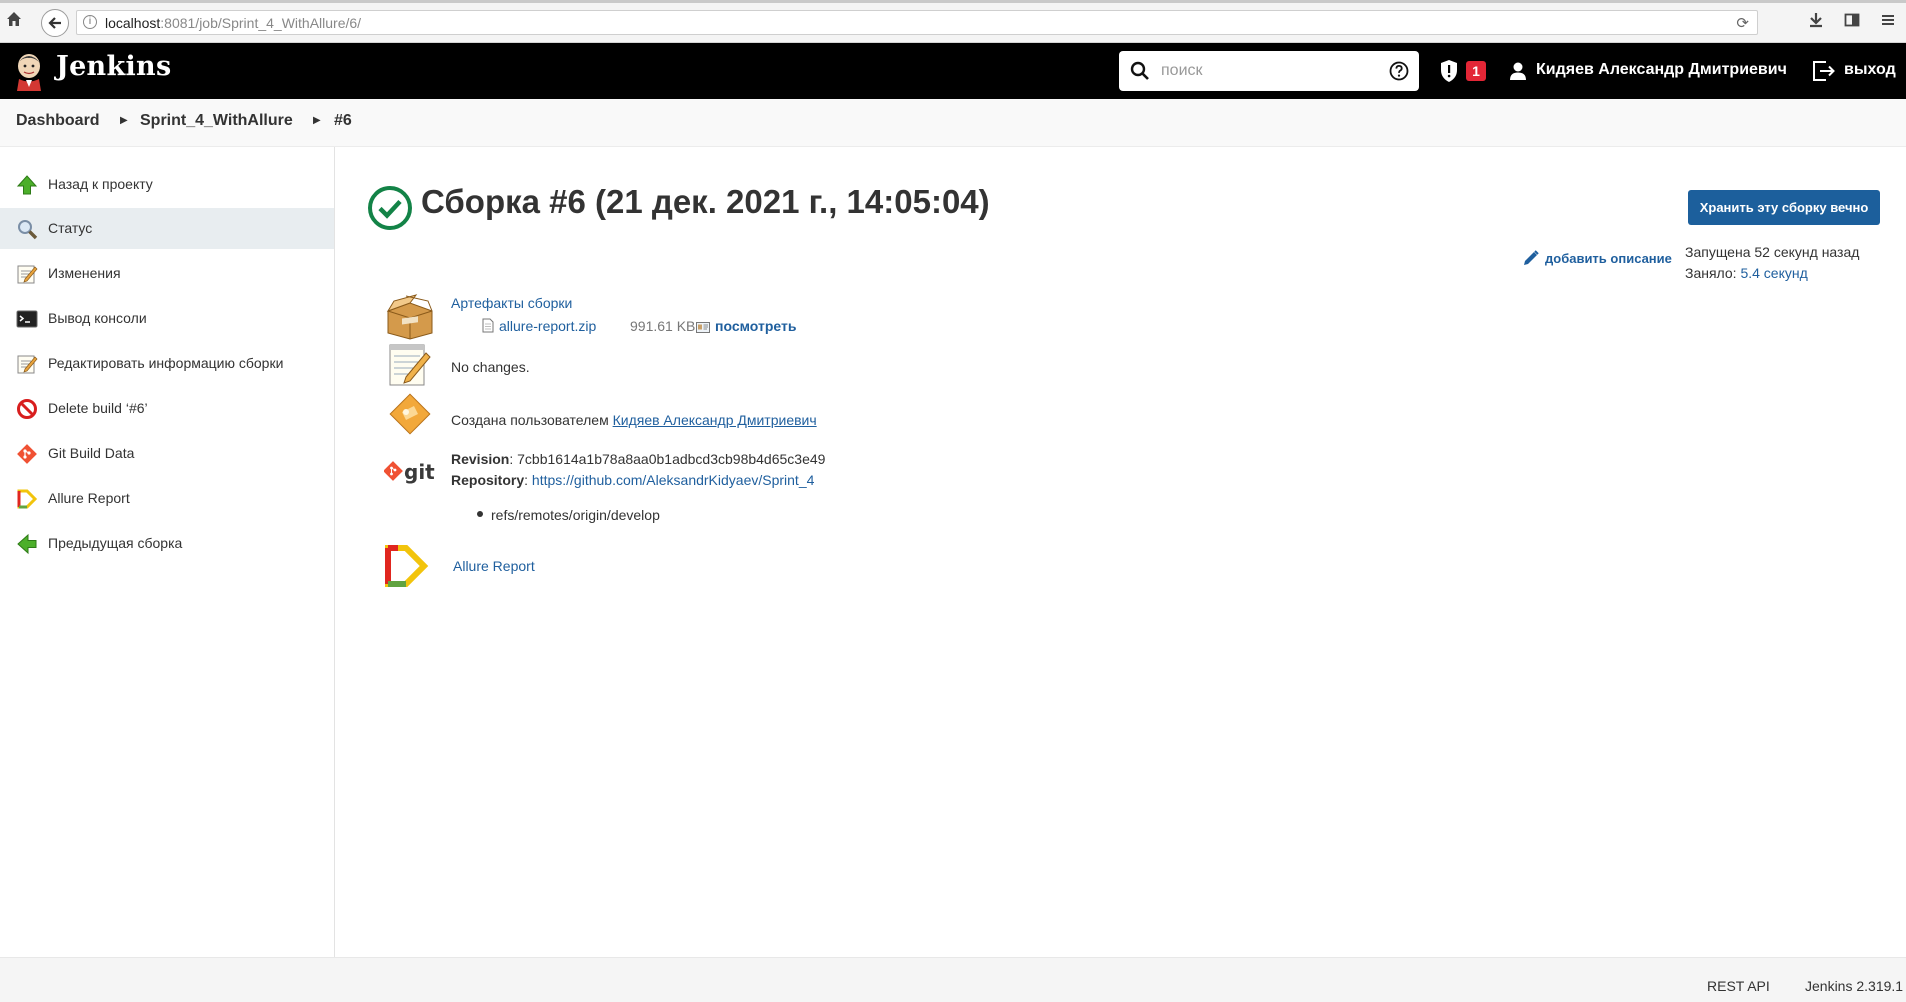 This screenshot has width=1906, height=1002. What do you see at coordinates (1772, 252) in the screenshot?
I see `started-text: Запущена 52 секунд назад` at bounding box center [1772, 252].